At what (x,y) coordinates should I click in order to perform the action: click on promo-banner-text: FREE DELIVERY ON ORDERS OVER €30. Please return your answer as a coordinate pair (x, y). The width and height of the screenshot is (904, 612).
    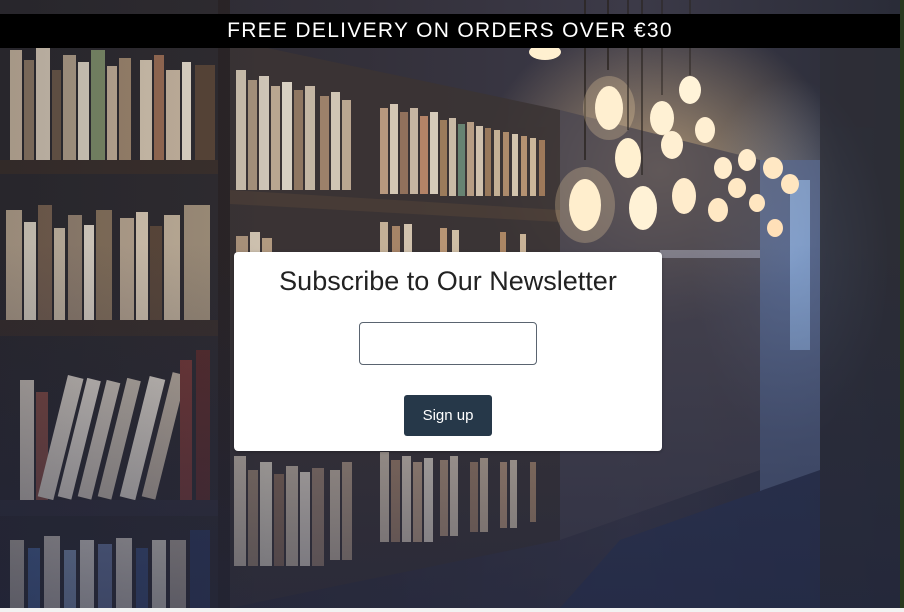
    Looking at the image, I should click on (450, 30).